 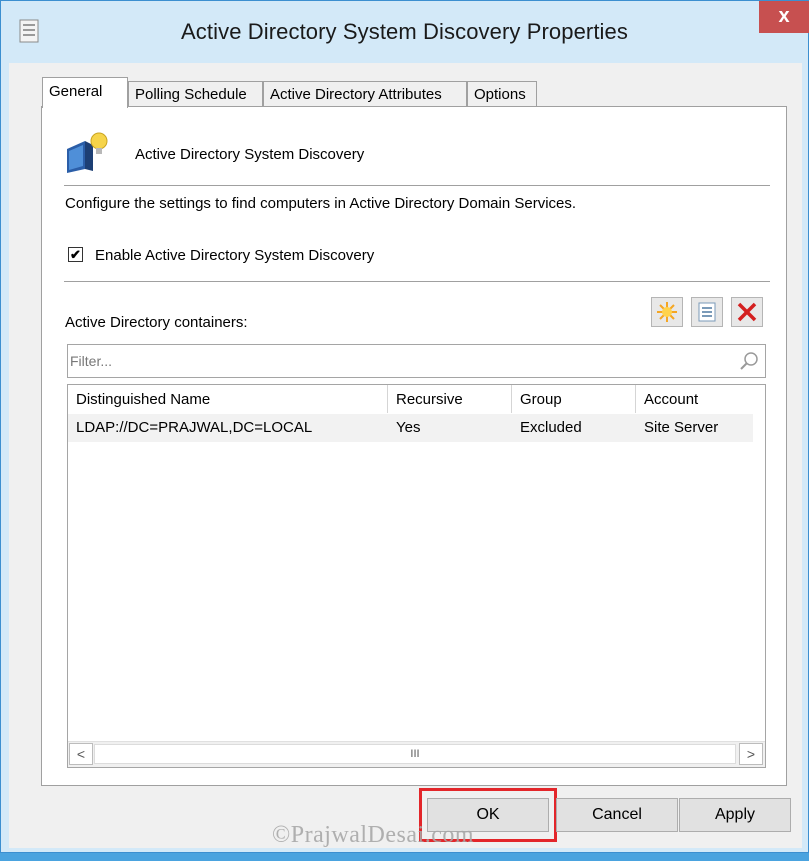 What do you see at coordinates (365, 94) in the screenshot?
I see `tab-active-directory-attributes: Active Directory Attributes` at bounding box center [365, 94].